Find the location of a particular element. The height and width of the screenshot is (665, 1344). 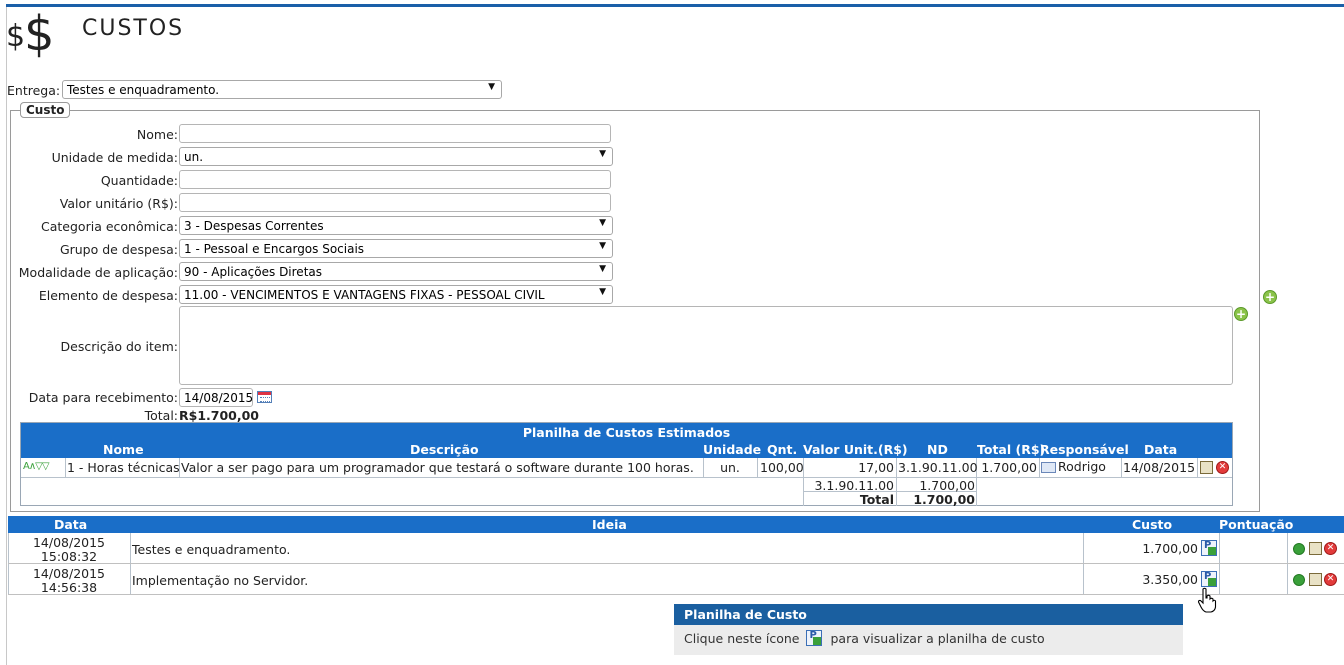

tooltip-text-after: para visualizar a planilha de custo is located at coordinates (937, 638).